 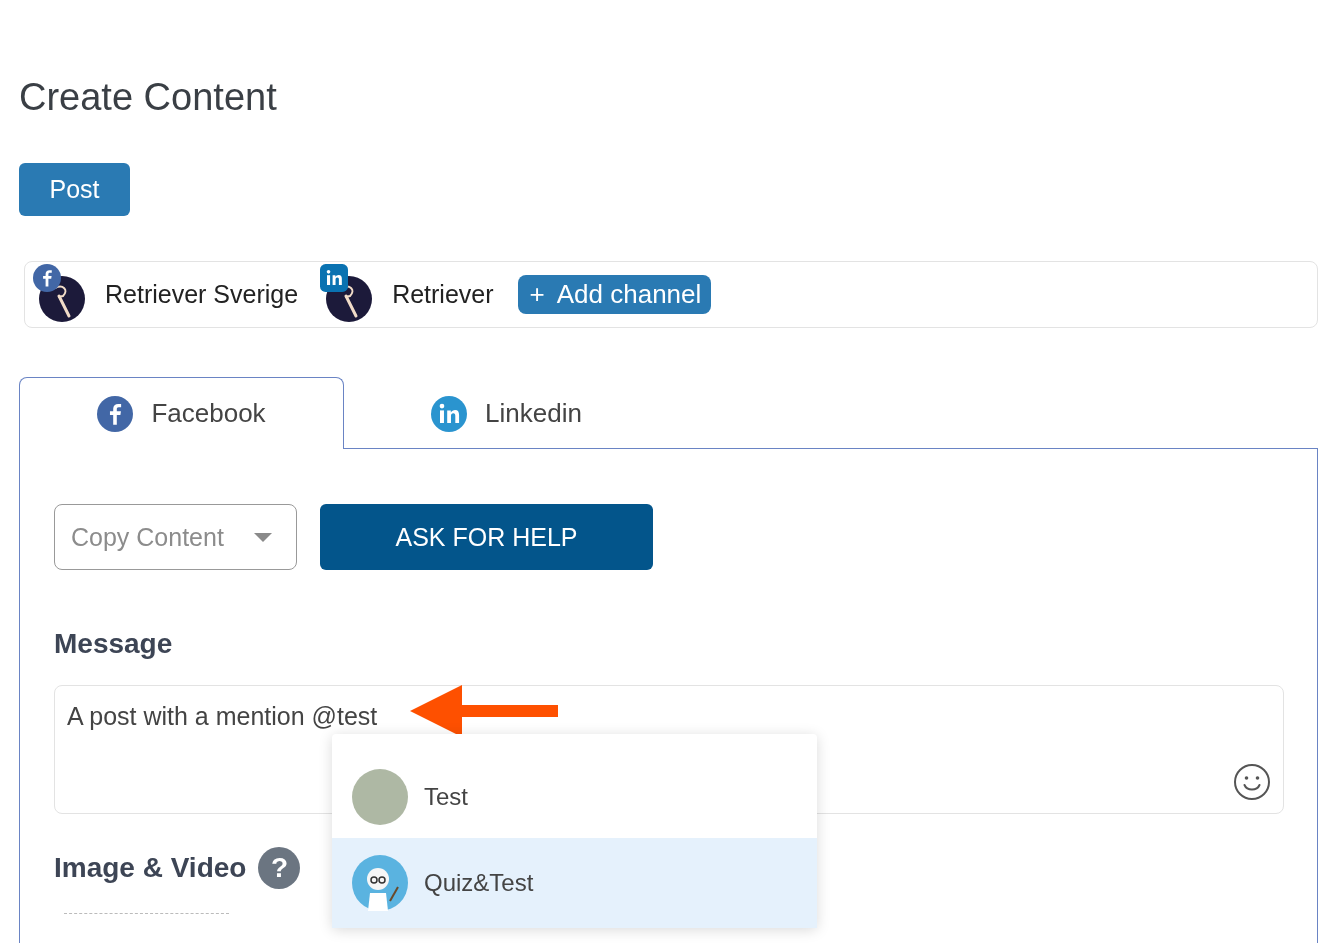 What do you see at coordinates (202, 294) in the screenshot?
I see `channel-name: Retriever Sverige` at bounding box center [202, 294].